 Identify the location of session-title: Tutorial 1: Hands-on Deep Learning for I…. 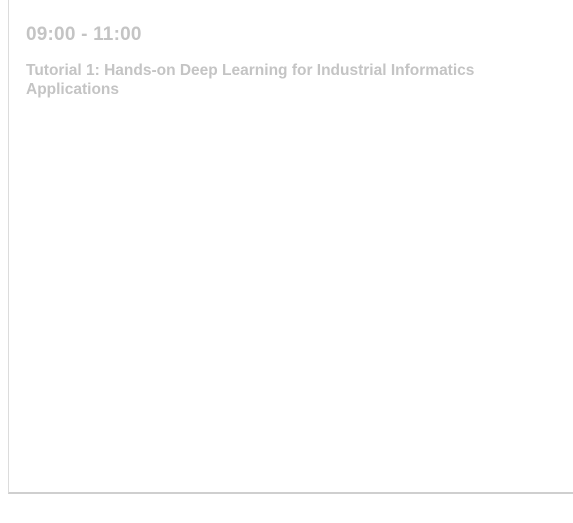
(276, 80).